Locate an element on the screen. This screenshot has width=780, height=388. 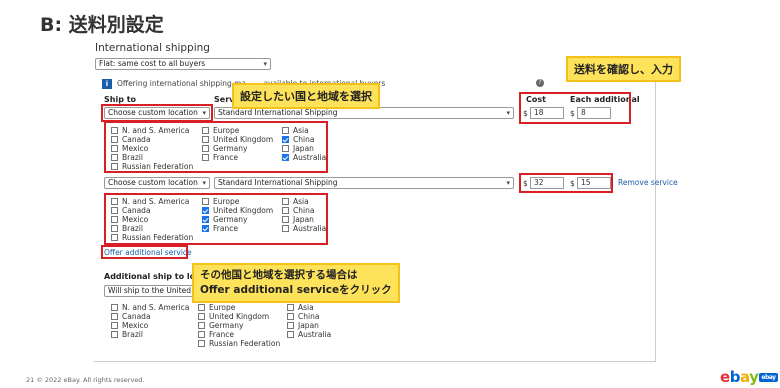
region-label: Canada is located at coordinates (136, 316).